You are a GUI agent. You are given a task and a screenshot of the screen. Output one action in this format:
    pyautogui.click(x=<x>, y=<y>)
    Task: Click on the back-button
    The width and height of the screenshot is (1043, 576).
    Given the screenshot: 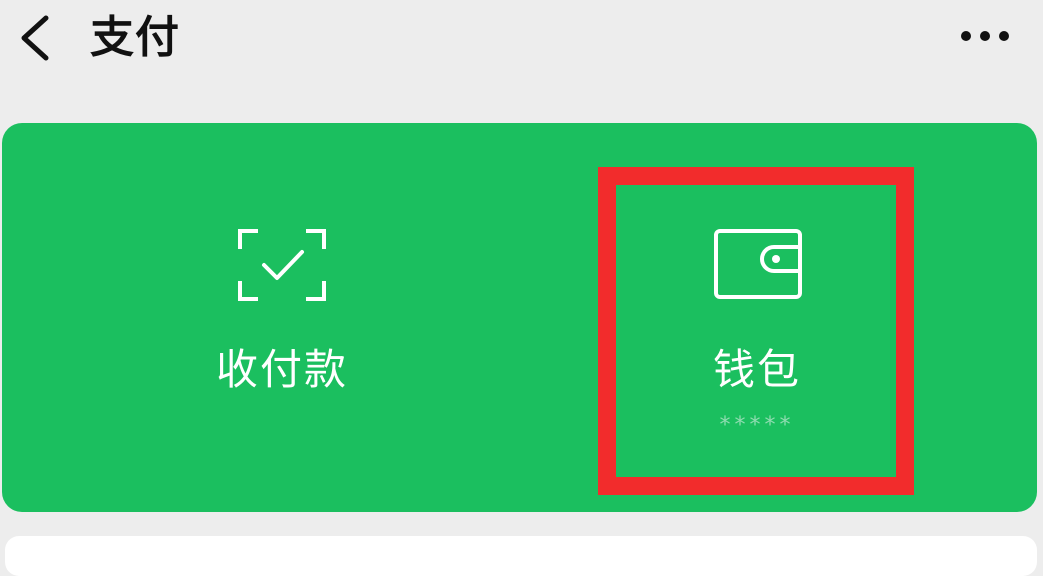 What is the action you would take?
    pyautogui.click(x=36, y=38)
    